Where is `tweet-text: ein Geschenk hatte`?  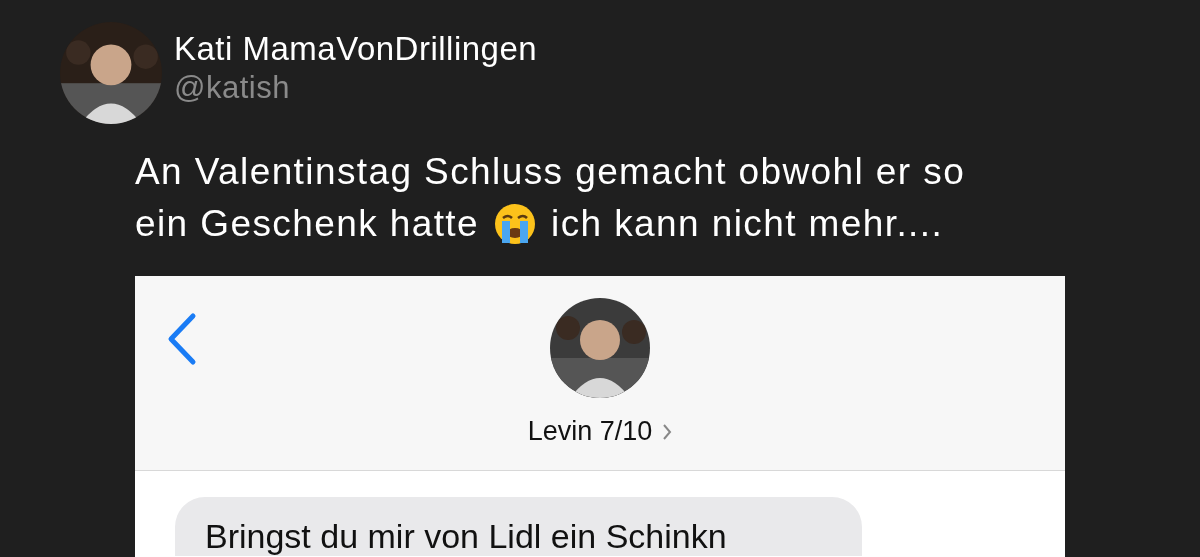
tweet-text: ein Geschenk hatte is located at coordinates (307, 224).